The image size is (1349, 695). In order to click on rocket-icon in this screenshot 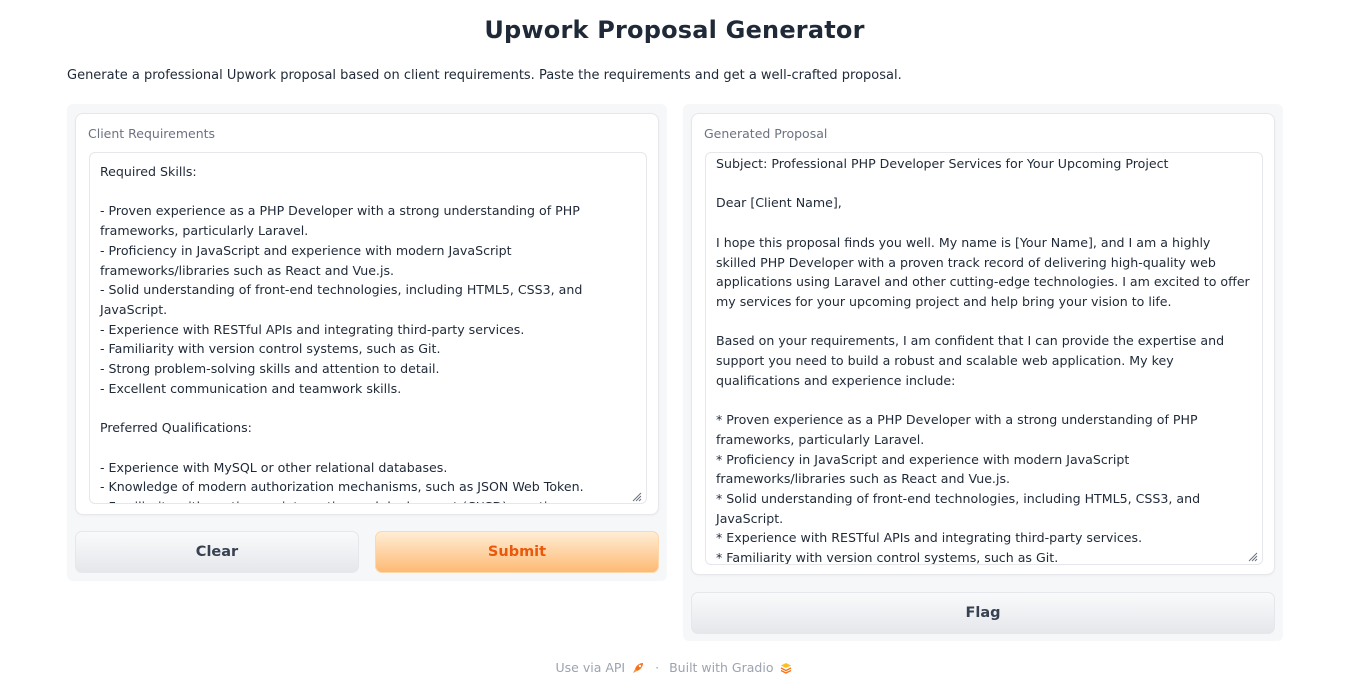, I will do `click(638, 667)`.